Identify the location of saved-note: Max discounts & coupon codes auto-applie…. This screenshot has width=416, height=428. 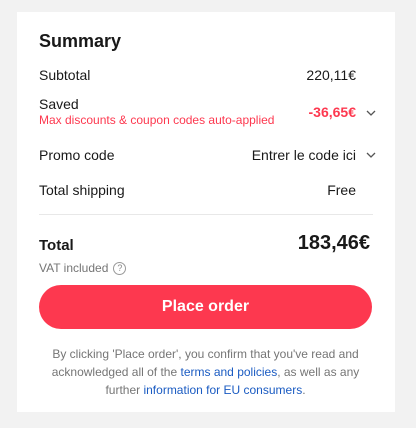
(157, 120).